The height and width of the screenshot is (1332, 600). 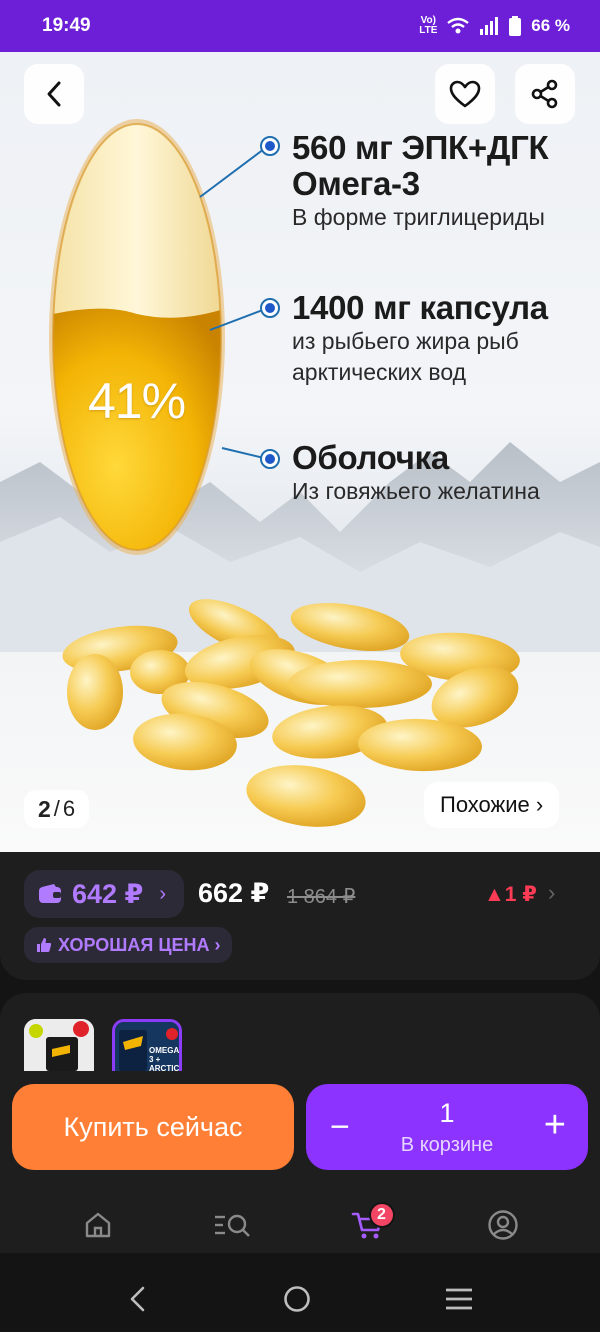 I want to click on annotation-title: 1400 мг капсула, so click(x=420, y=307).